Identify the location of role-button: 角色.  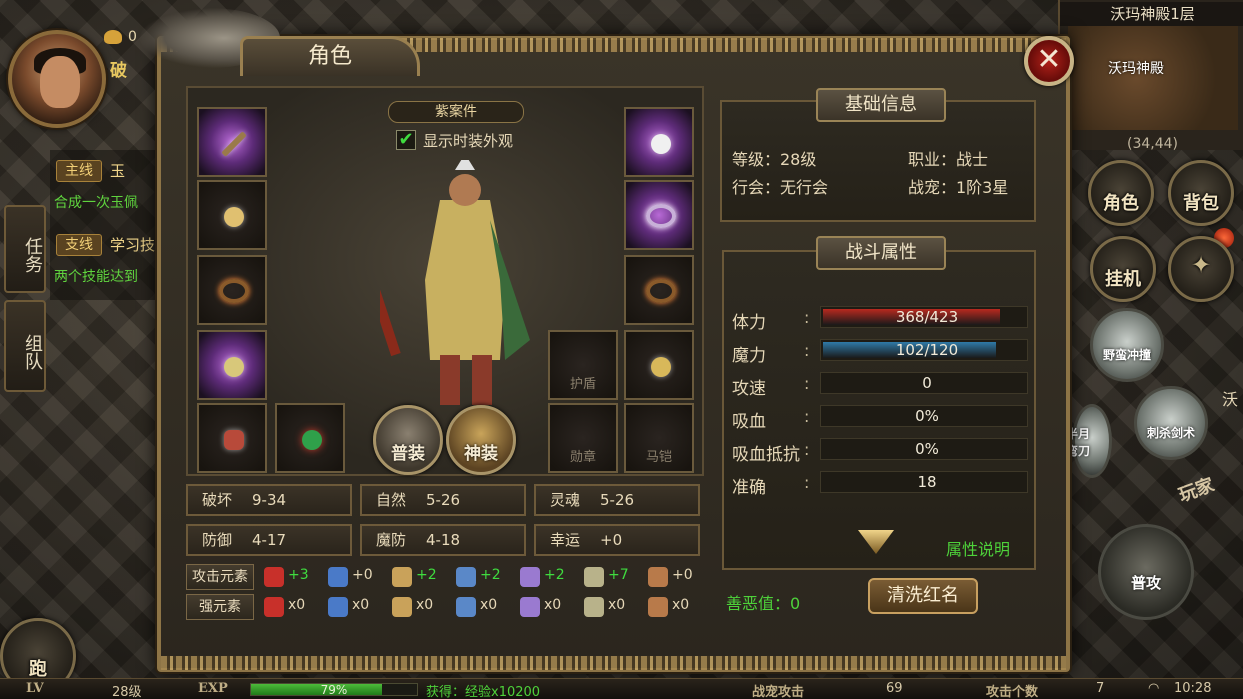
(1121, 193).